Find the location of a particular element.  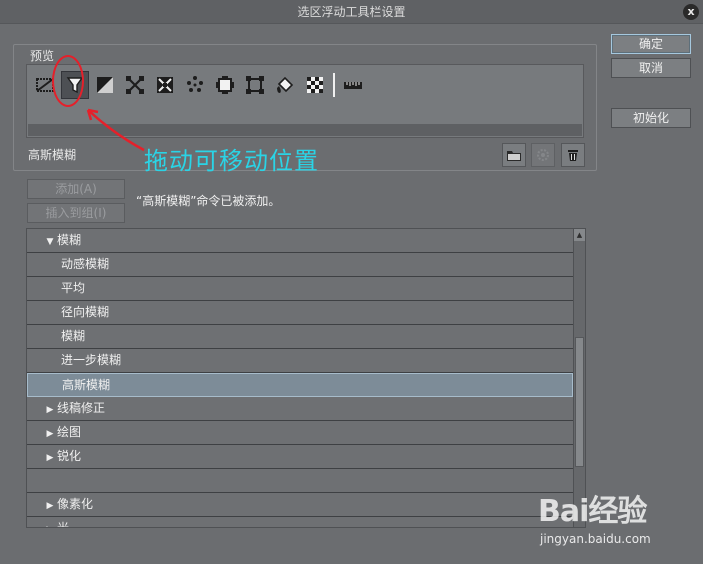

ruler-icon is located at coordinates (353, 85).